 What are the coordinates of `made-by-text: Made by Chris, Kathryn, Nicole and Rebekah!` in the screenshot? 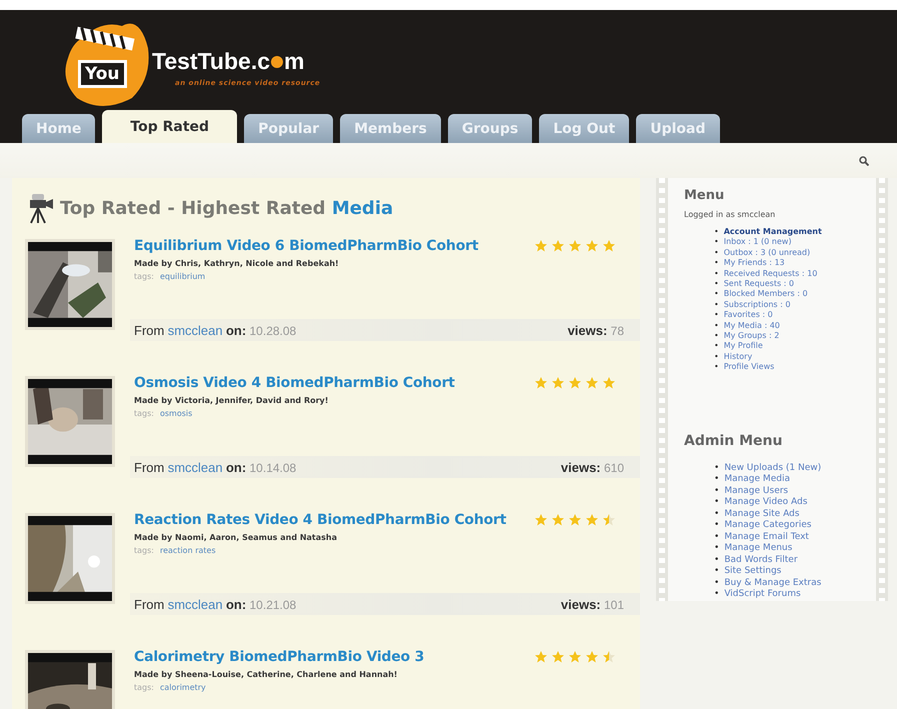 It's located at (237, 263).